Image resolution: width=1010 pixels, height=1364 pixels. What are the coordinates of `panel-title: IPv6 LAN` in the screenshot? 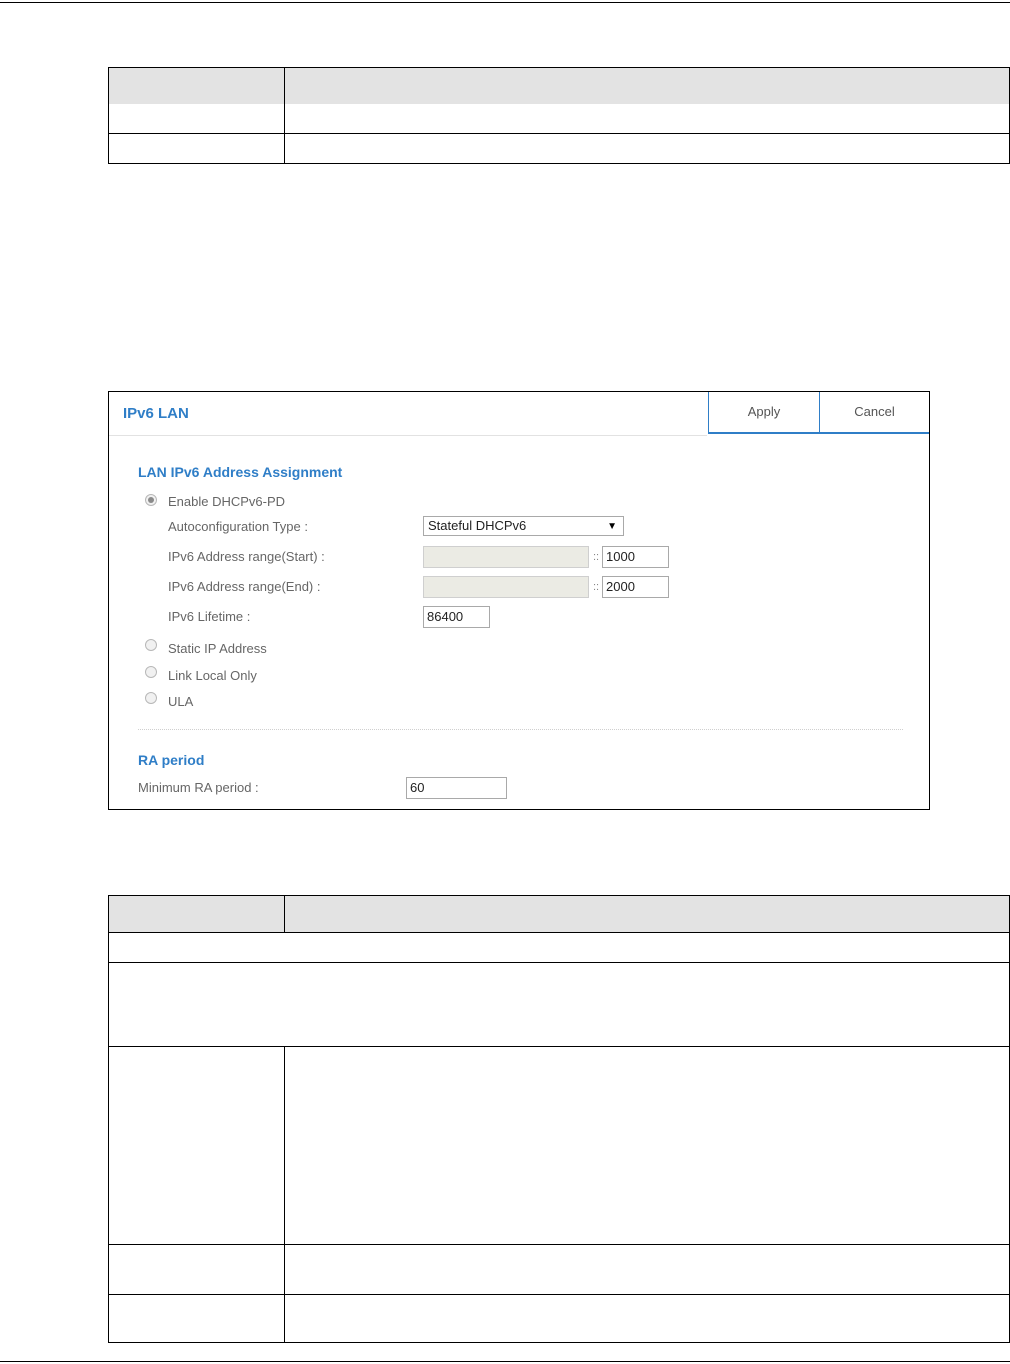 It's located at (156, 413).